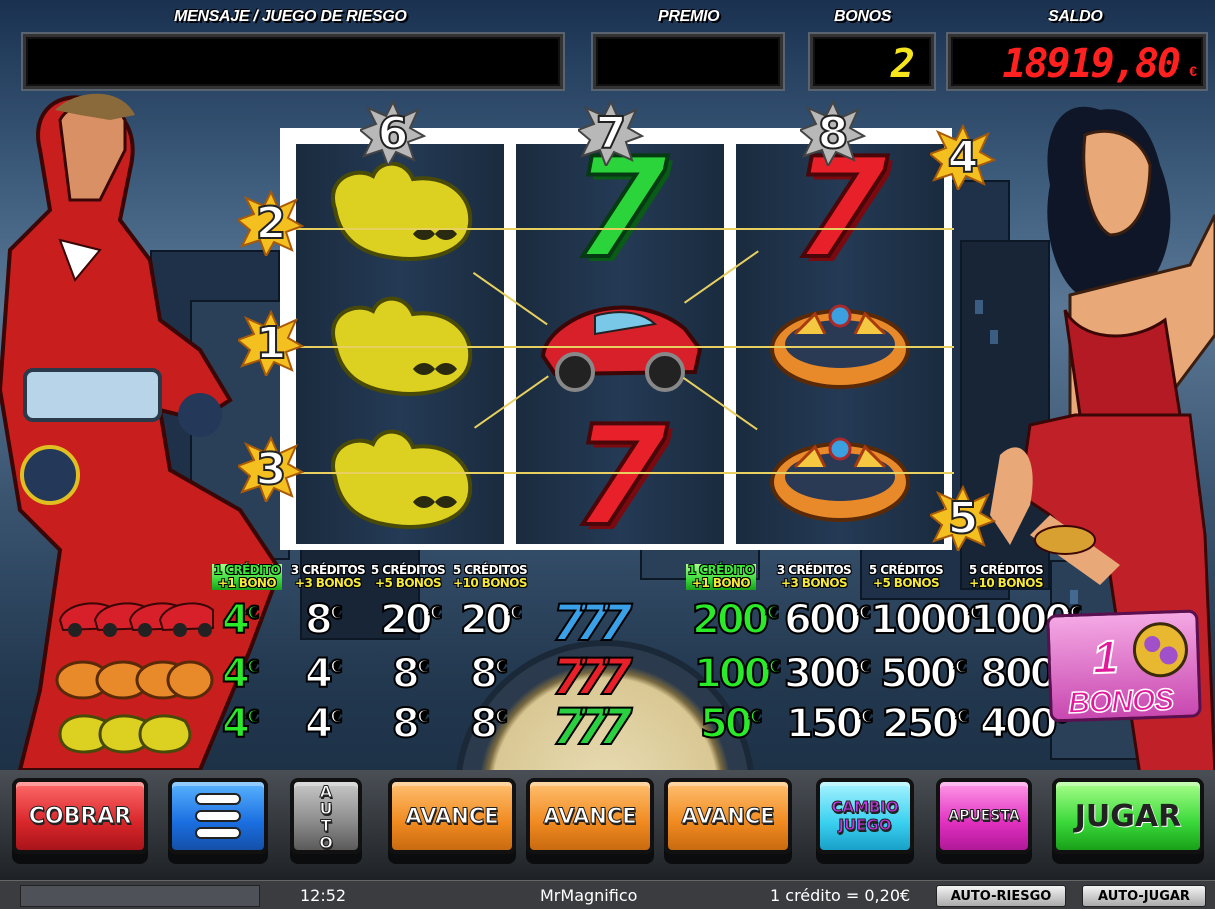 The image size is (1215, 909). I want to click on line-number-badge: 3, so click(271, 469).